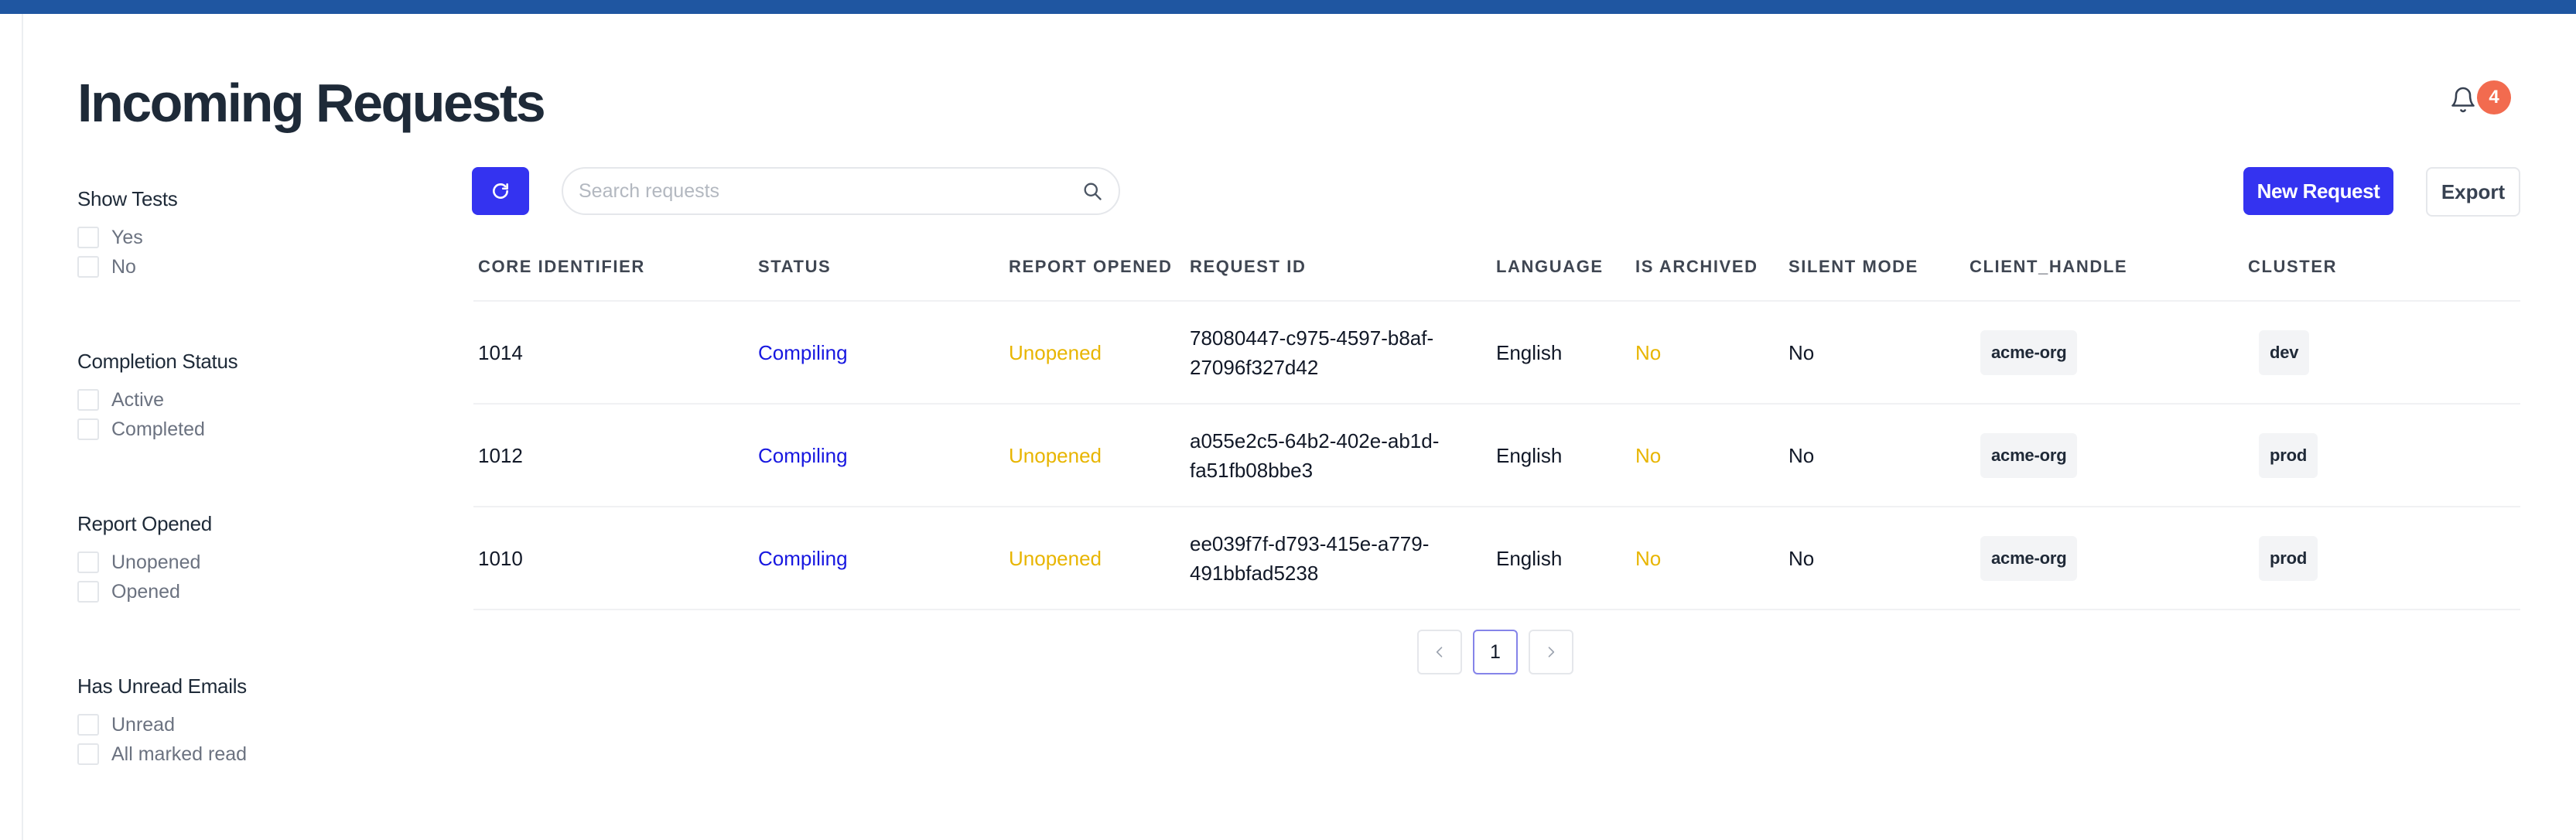  Describe the element at coordinates (1697, 267) in the screenshot. I see `column-header-is-archived: IS ARCHIVED` at that location.